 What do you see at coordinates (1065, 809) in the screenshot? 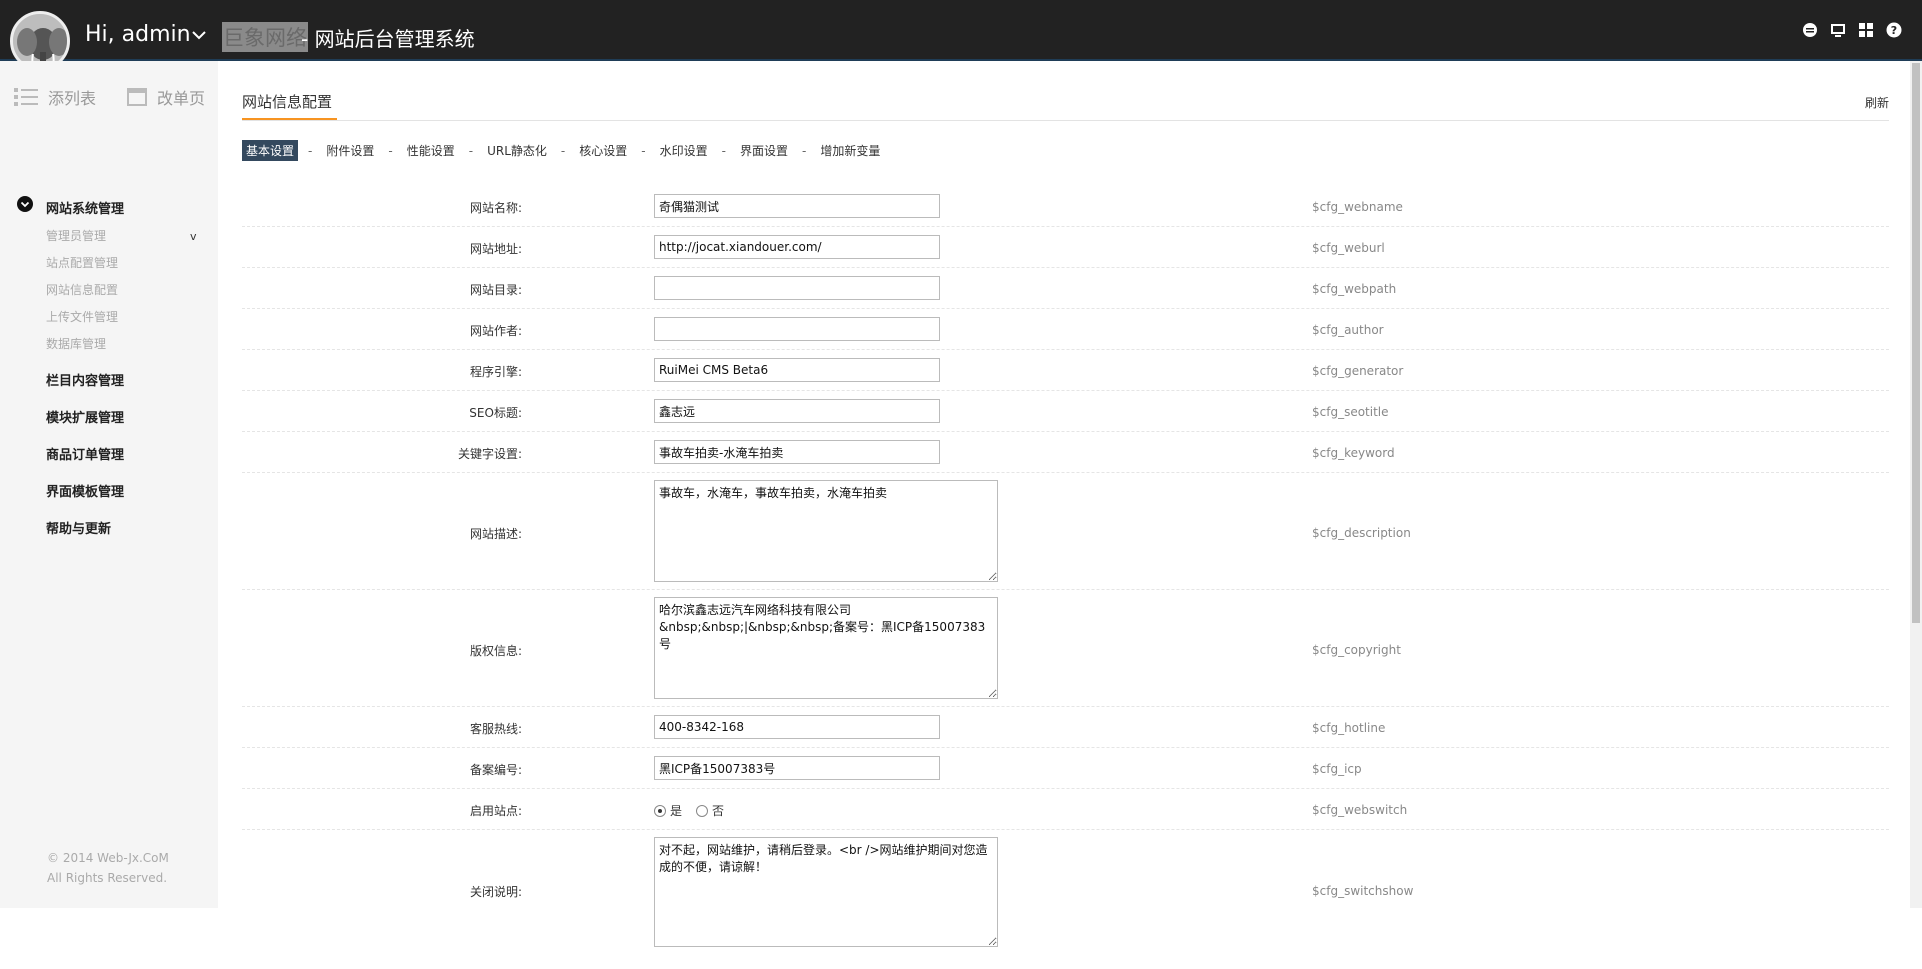
I see `form-row-webswitch: 启用站点: 是 否 $cfg_webswitch` at bounding box center [1065, 809].